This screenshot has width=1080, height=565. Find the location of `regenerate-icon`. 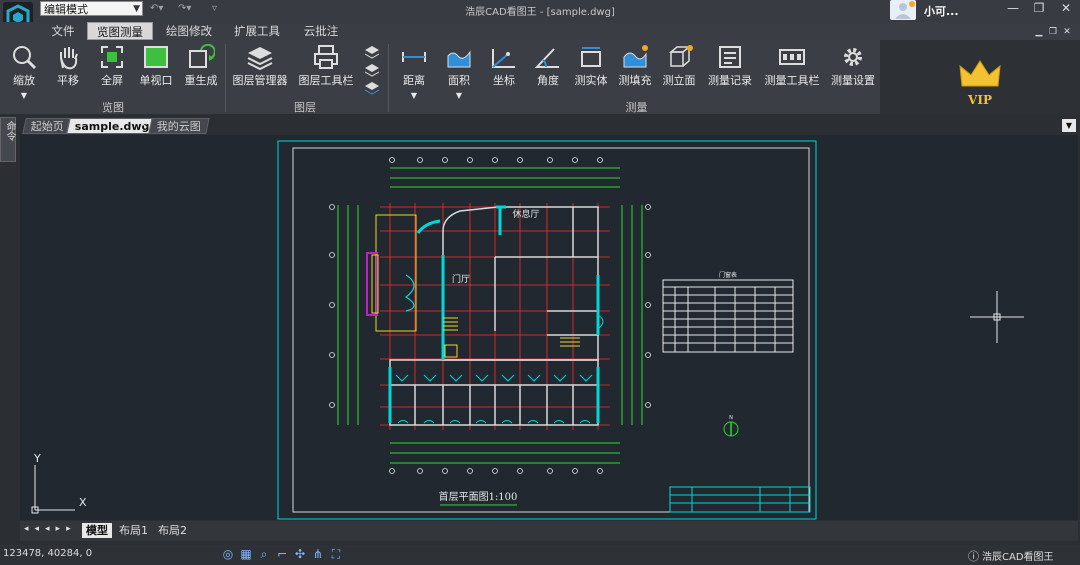

regenerate-icon is located at coordinates (202, 56).